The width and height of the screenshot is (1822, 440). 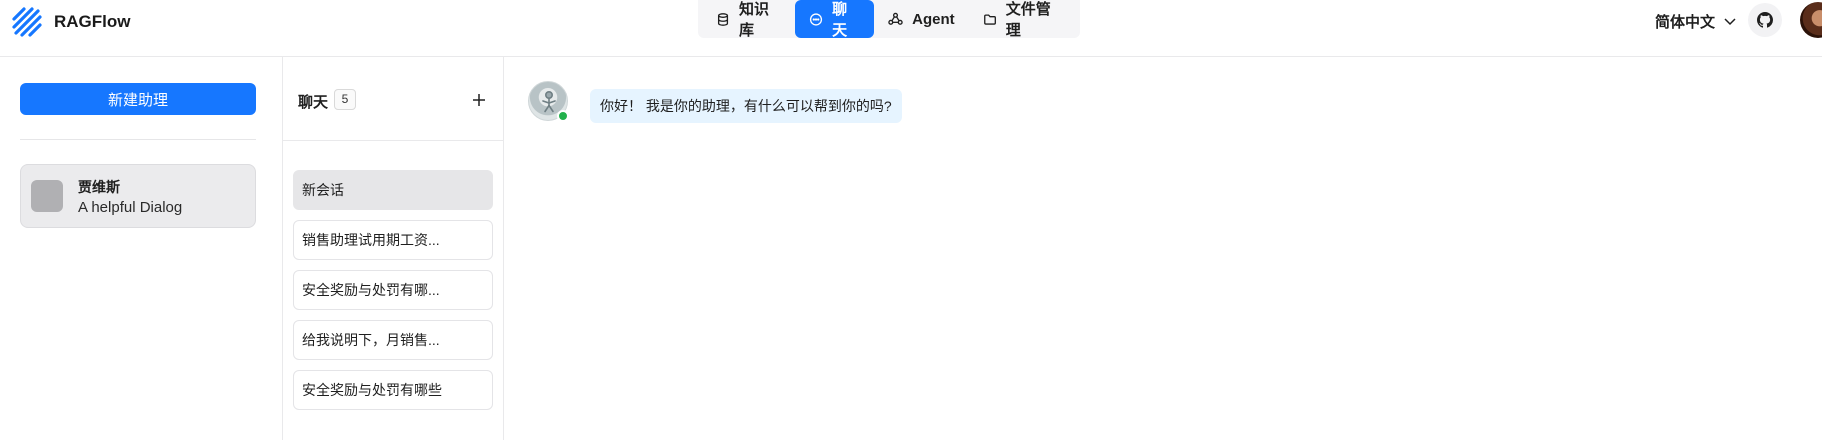 I want to click on assistant-card: 贾维斯 A helpful Dialog, so click(x=138, y=196).